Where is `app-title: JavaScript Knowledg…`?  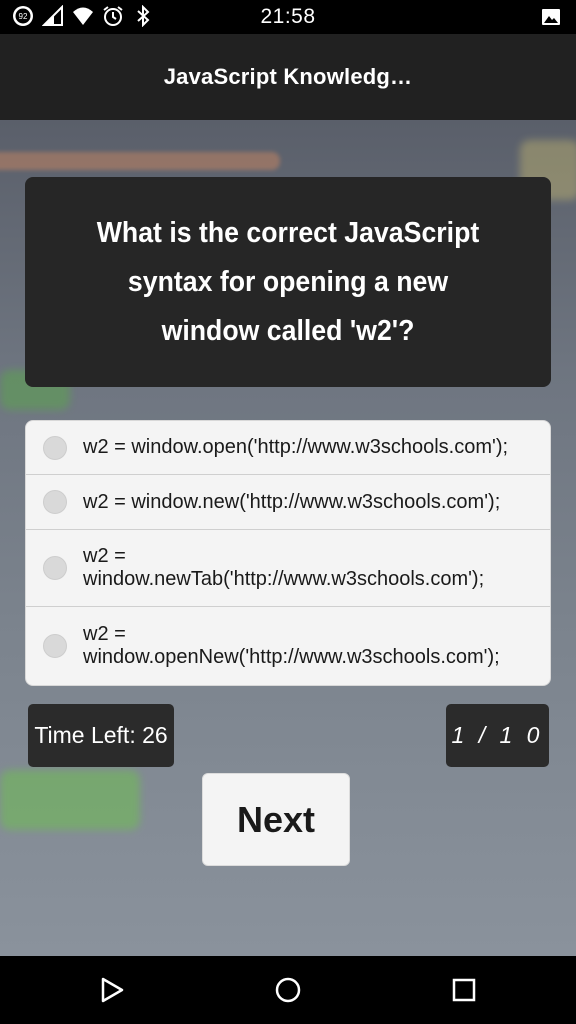
app-title: JavaScript Knowledg… is located at coordinates (288, 76).